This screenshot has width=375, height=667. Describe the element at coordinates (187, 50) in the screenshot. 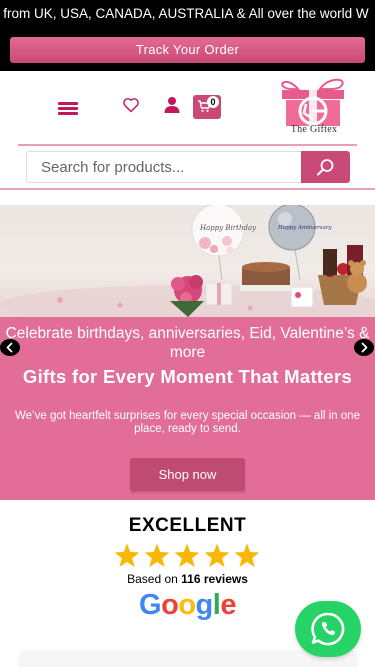

I see `track-order-button: Track Your Order` at that location.